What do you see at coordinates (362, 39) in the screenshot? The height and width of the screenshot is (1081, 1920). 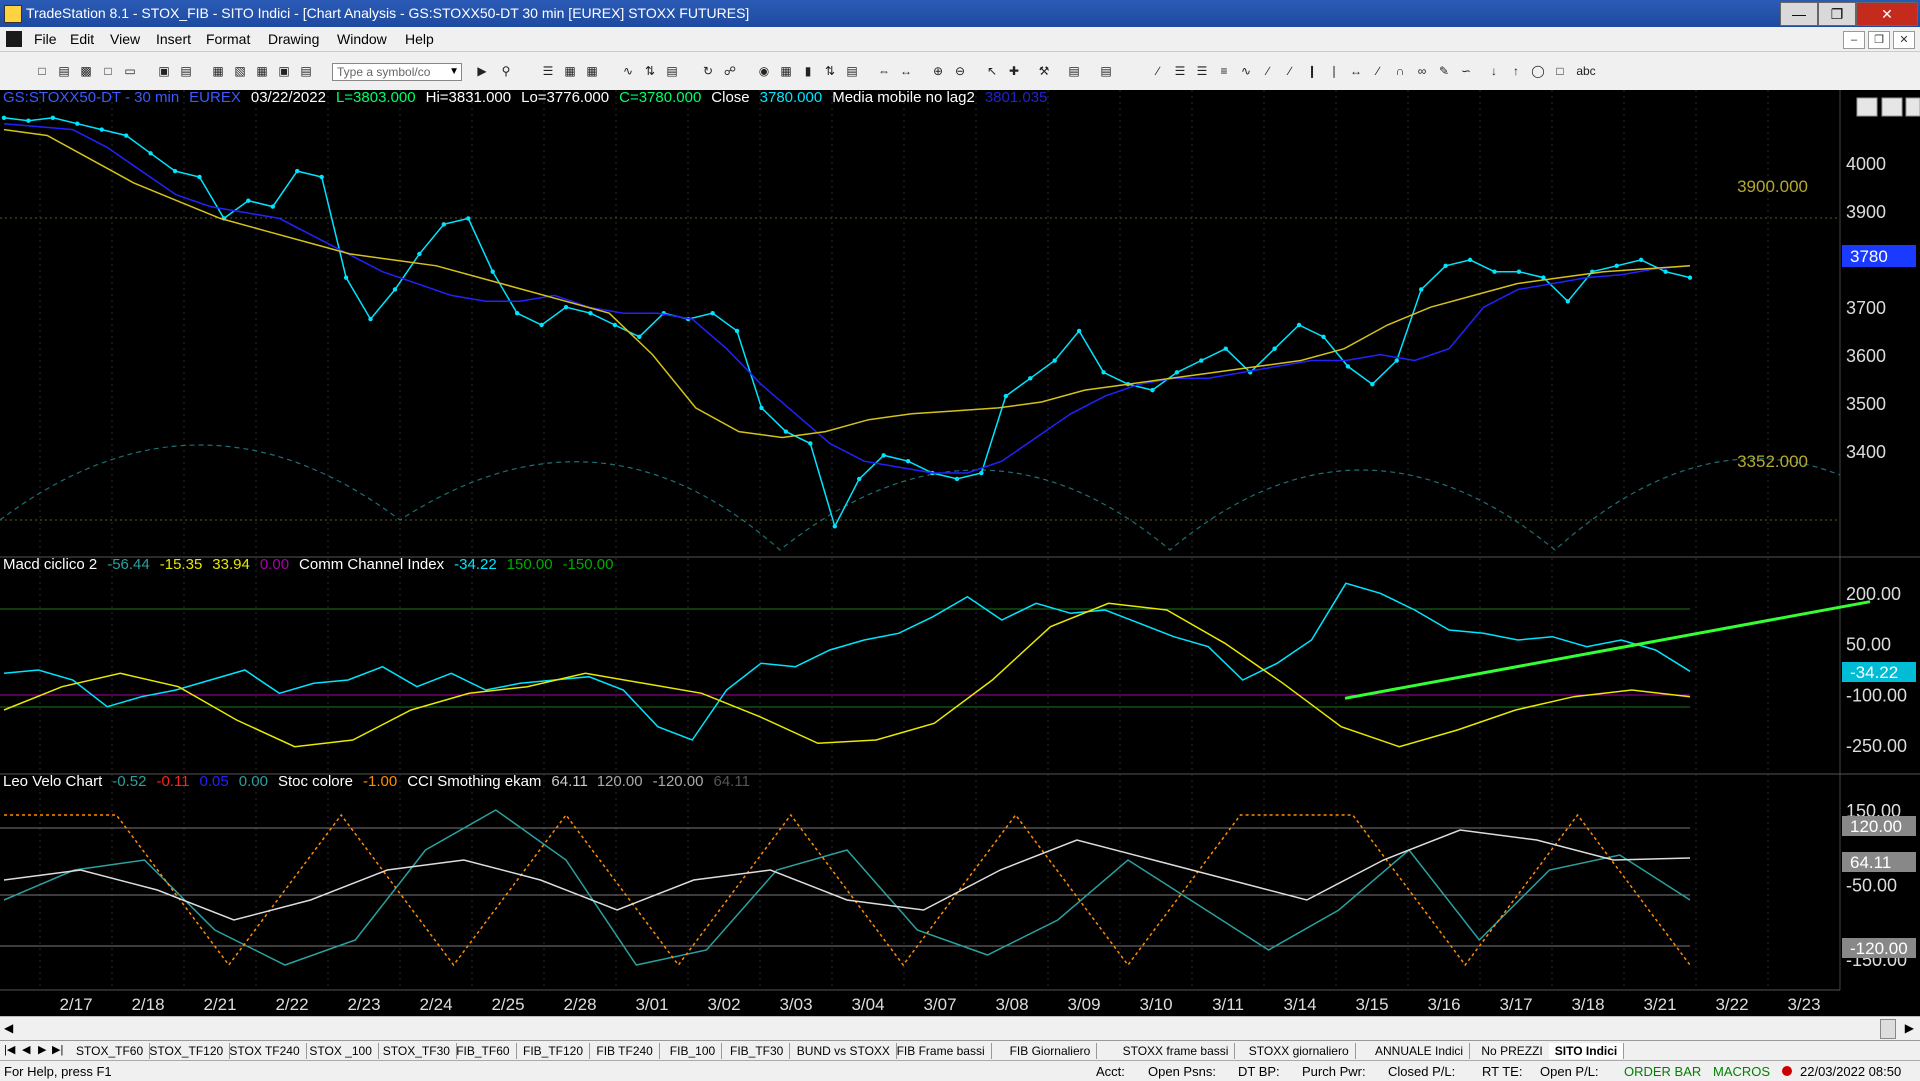 I see `menu-window: Window` at bounding box center [362, 39].